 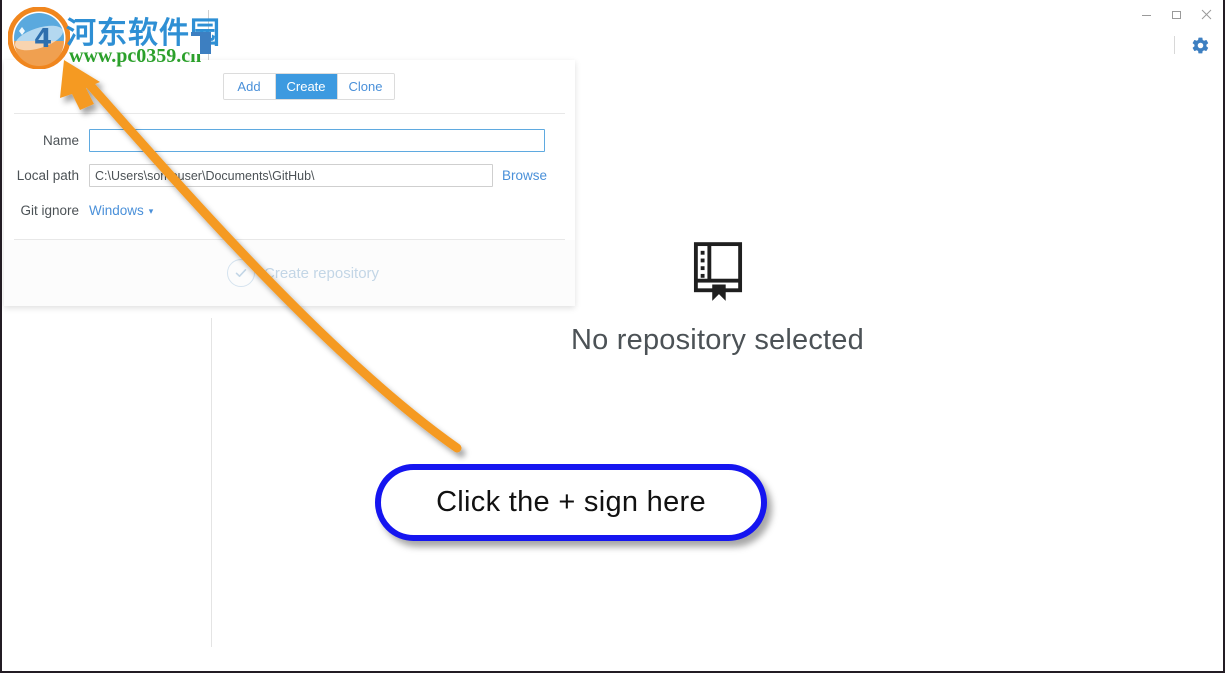 What do you see at coordinates (201, 43) in the screenshot?
I see `watermark-badge` at bounding box center [201, 43].